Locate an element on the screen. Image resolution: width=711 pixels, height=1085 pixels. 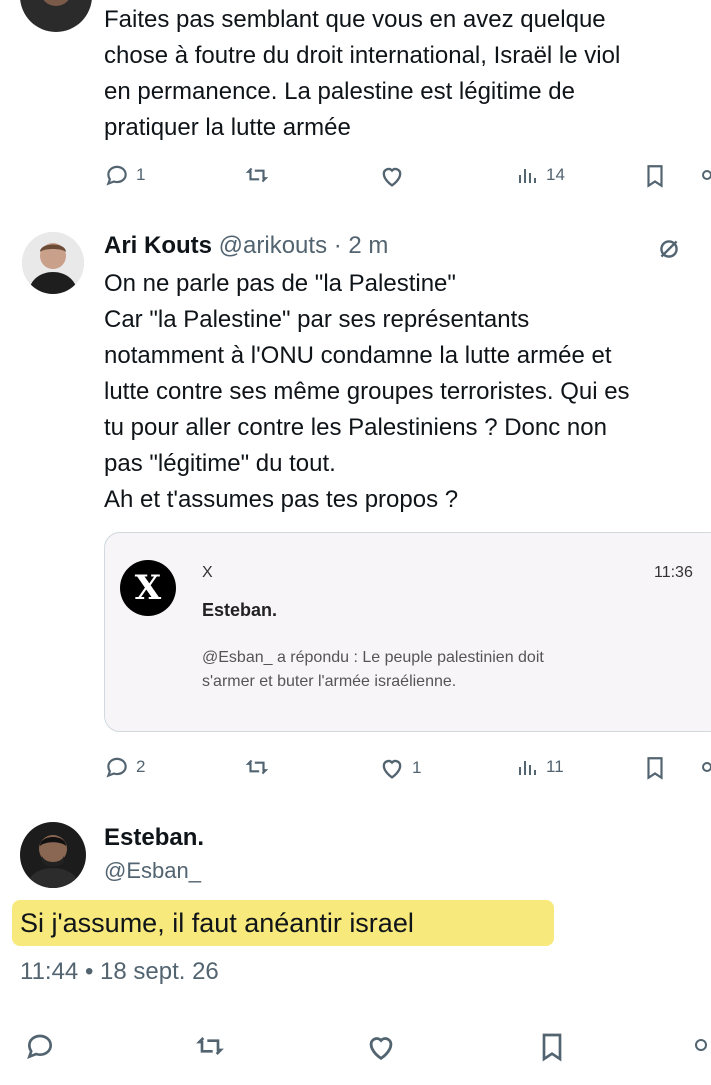
share-button-top is located at coordinates (705, 175).